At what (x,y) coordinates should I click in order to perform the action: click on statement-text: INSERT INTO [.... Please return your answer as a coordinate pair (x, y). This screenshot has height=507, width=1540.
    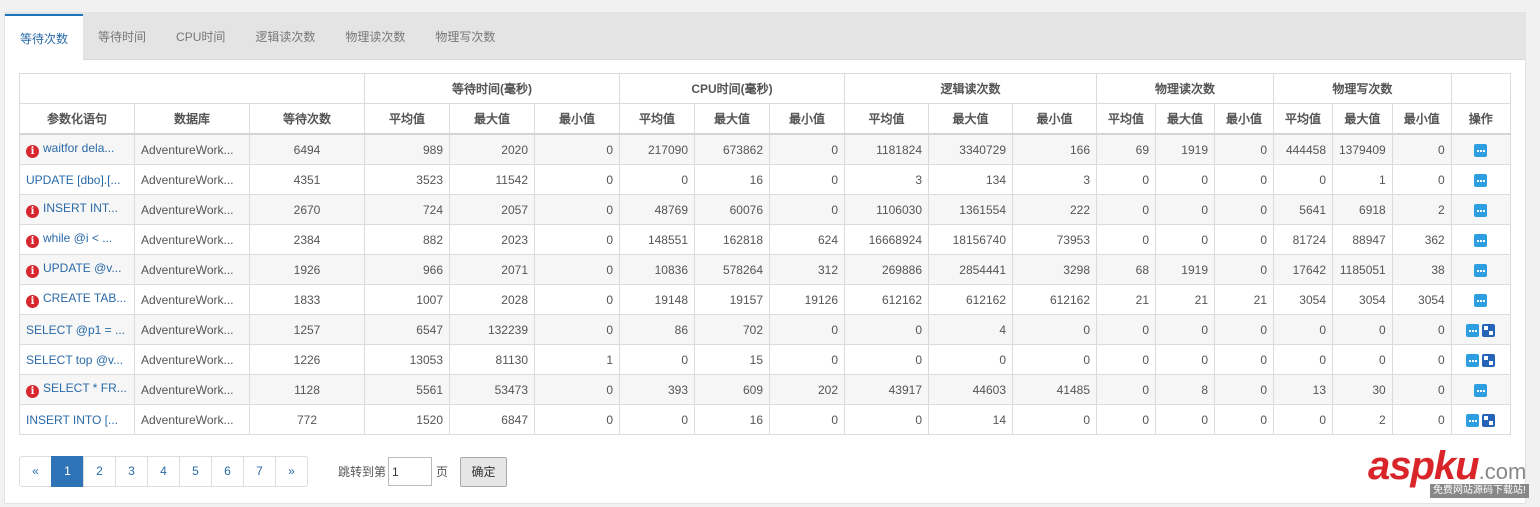
    Looking at the image, I should click on (72, 420).